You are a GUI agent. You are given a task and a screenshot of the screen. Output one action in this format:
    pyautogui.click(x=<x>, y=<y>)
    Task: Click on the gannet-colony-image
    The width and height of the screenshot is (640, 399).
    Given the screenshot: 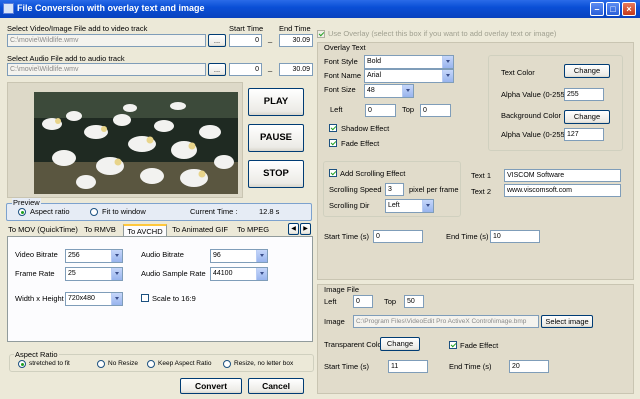 What is the action you would take?
    pyautogui.click(x=136, y=143)
    